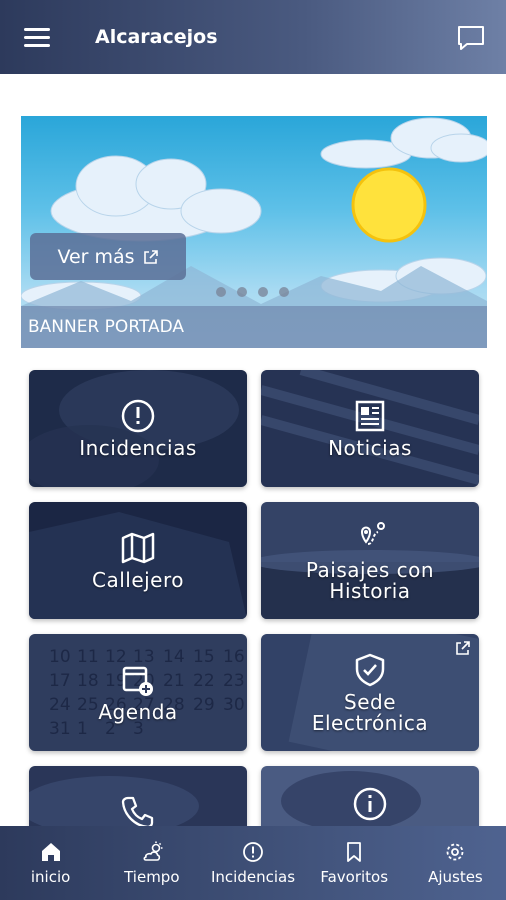  What do you see at coordinates (372, 533) in the screenshot?
I see `route-pin-icon` at bounding box center [372, 533].